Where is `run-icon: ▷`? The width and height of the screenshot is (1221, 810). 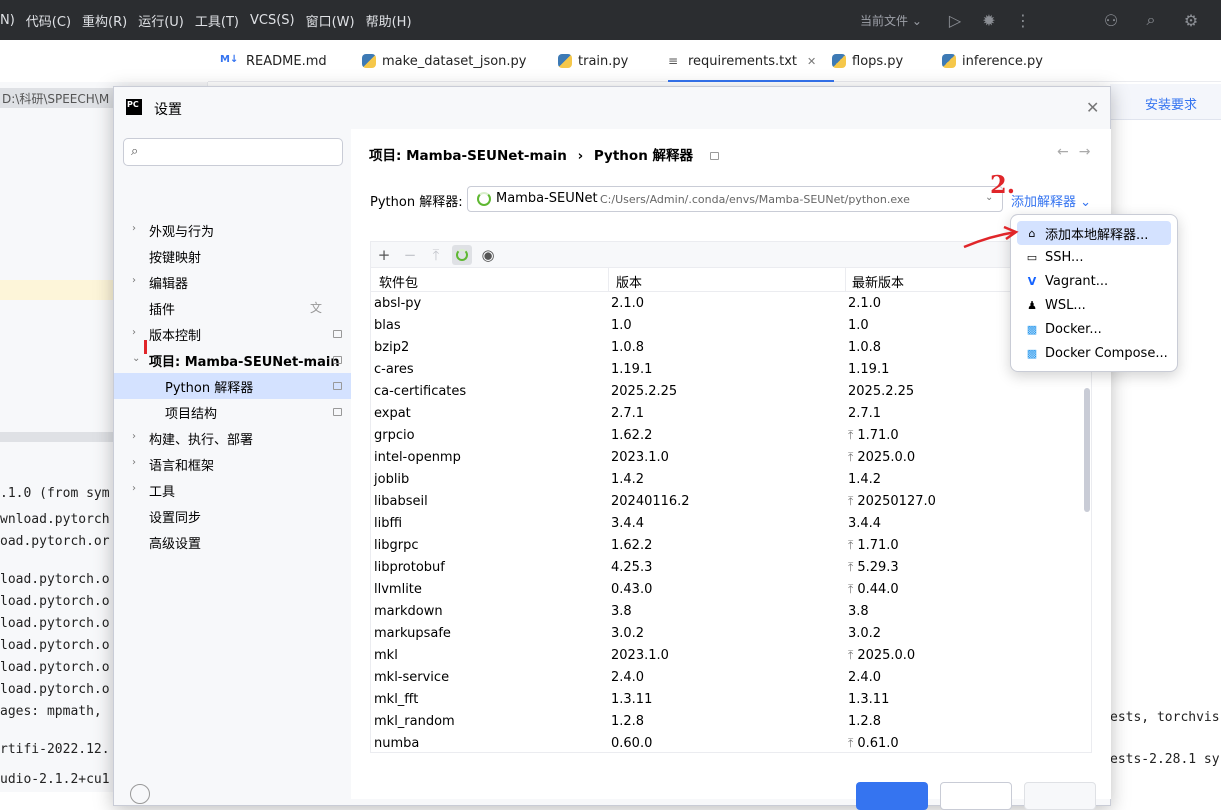
run-icon: ▷ is located at coordinates (955, 20).